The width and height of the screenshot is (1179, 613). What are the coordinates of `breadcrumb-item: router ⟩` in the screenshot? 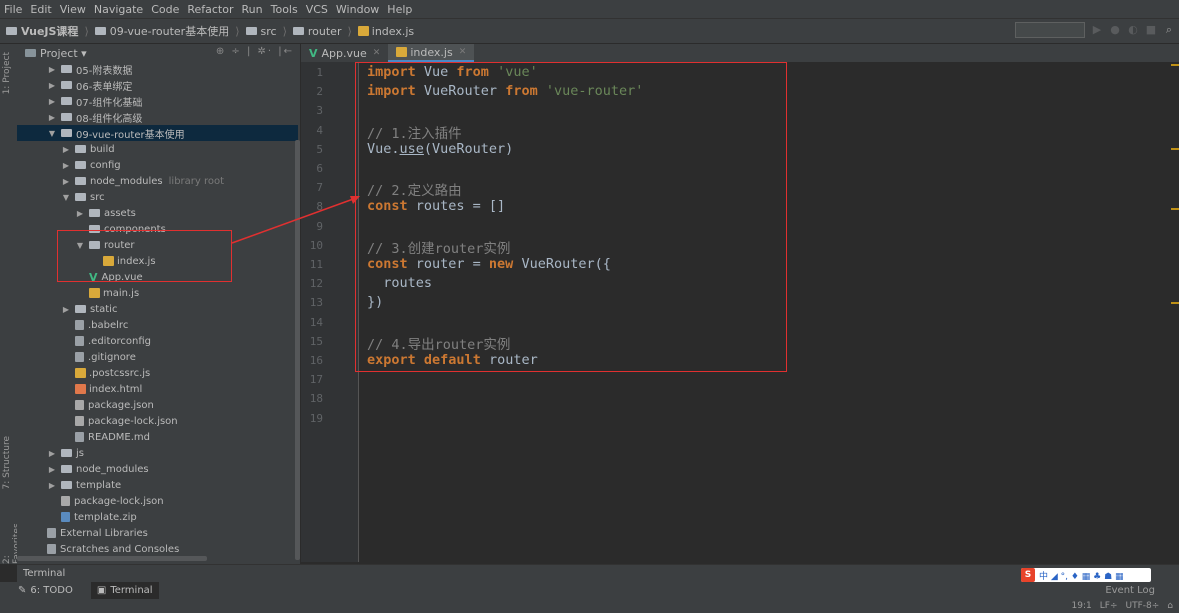 It's located at (322, 31).